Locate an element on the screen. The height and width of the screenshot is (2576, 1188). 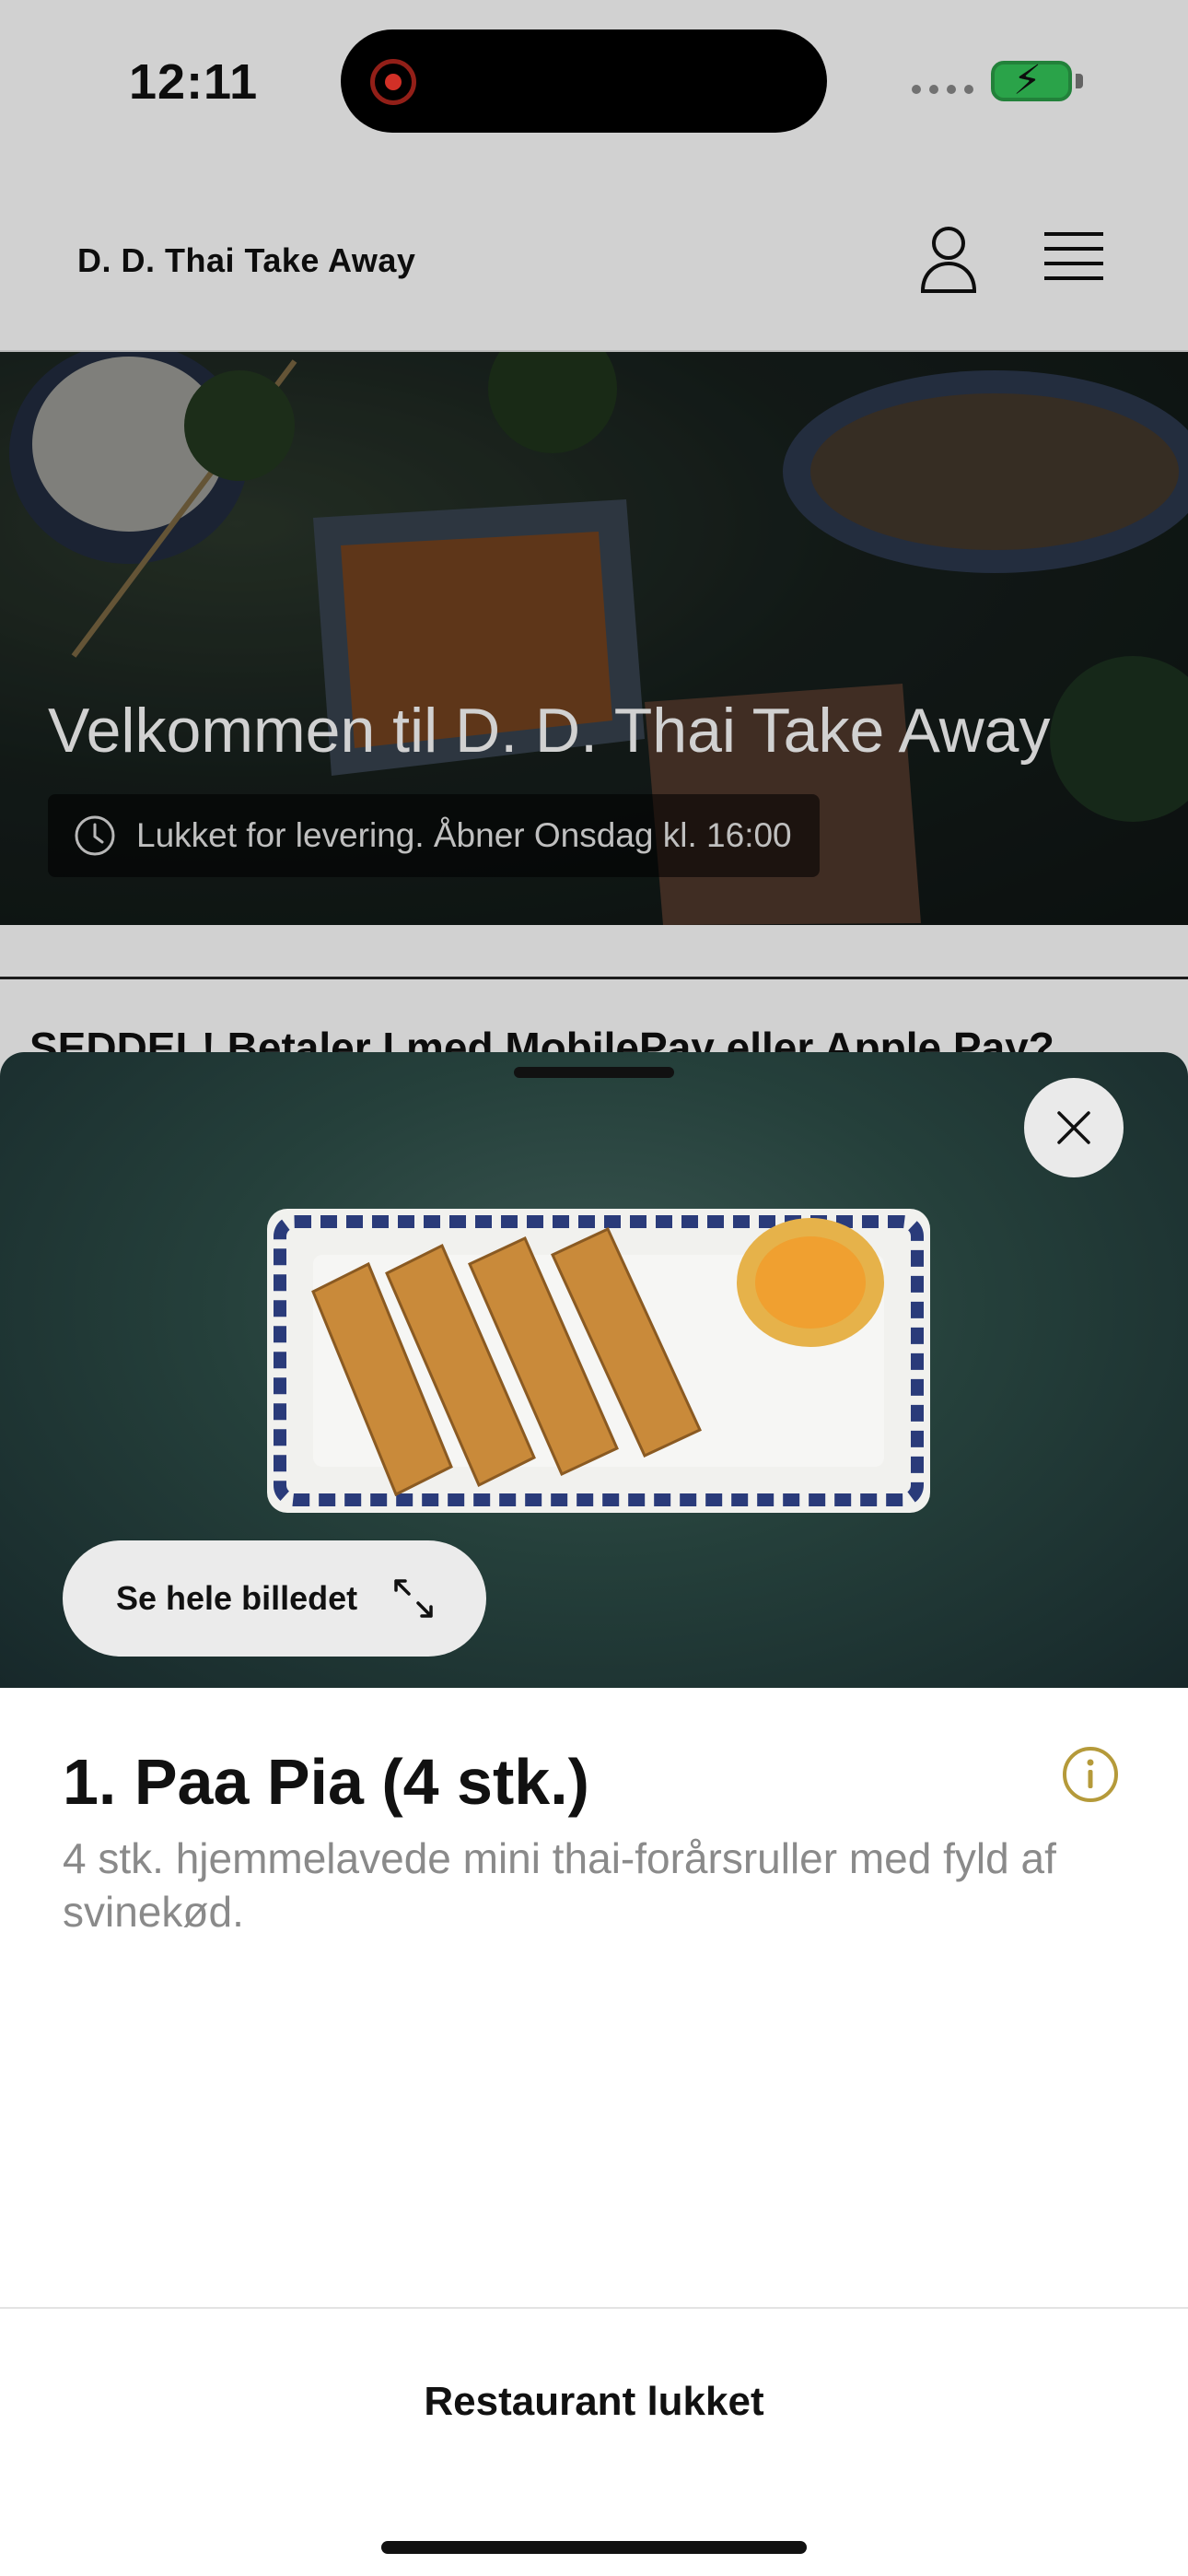
close-button is located at coordinates (1074, 1127).